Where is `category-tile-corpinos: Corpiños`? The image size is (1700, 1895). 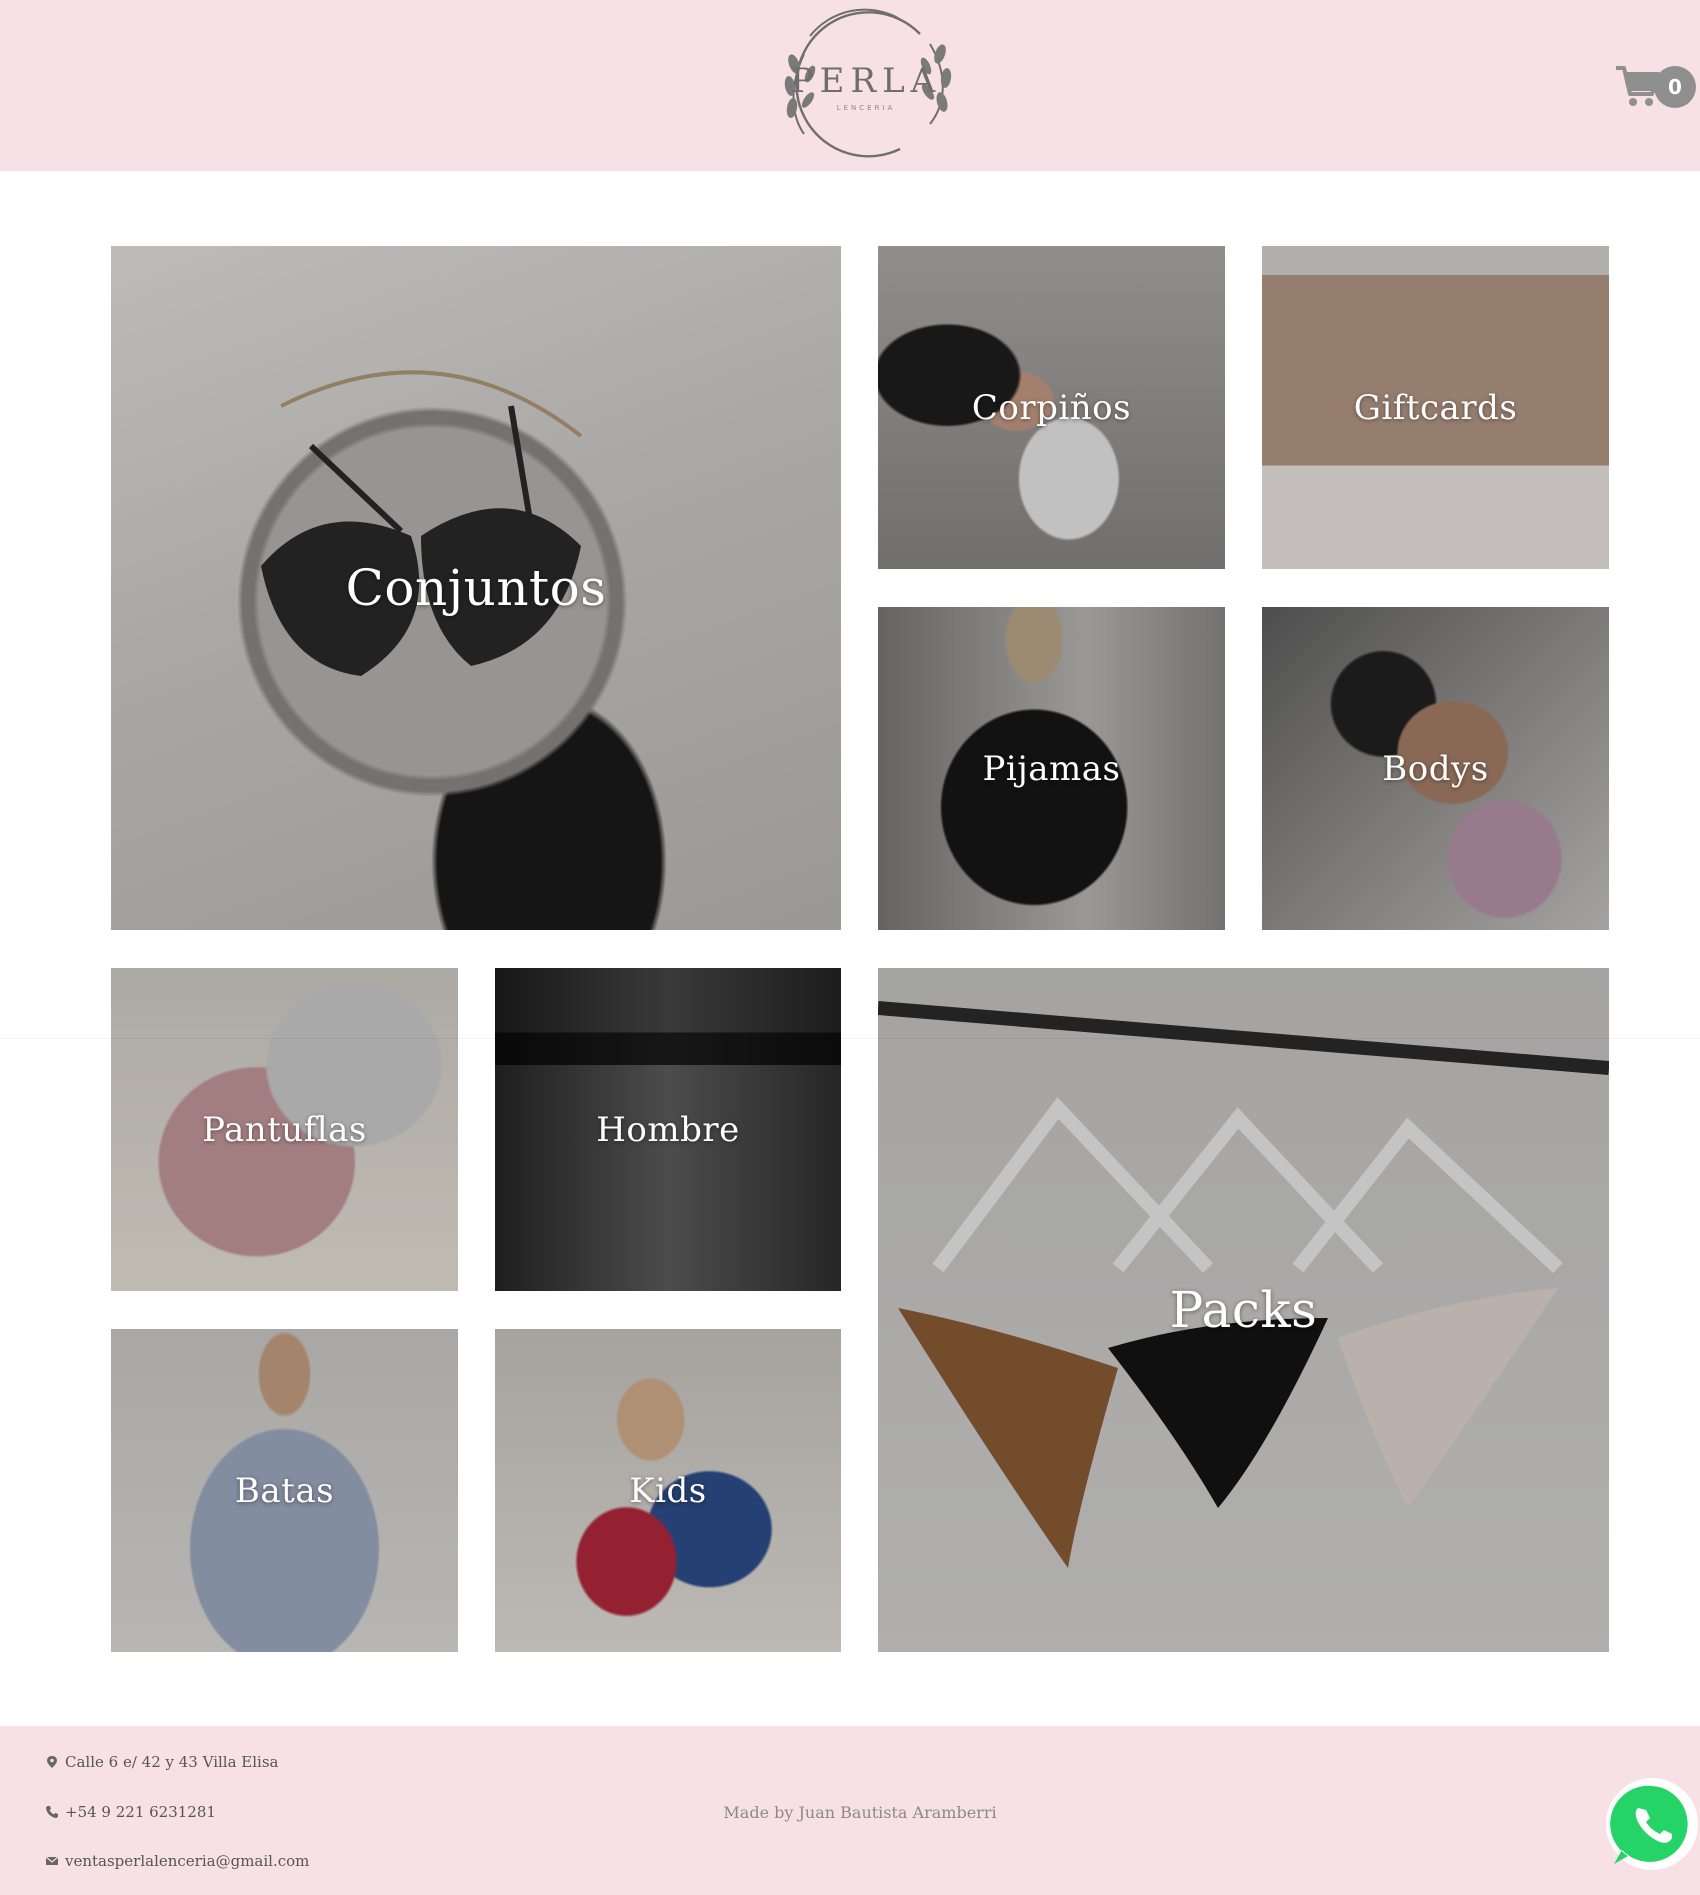 category-tile-corpinos: Corpiños is located at coordinates (1051, 407).